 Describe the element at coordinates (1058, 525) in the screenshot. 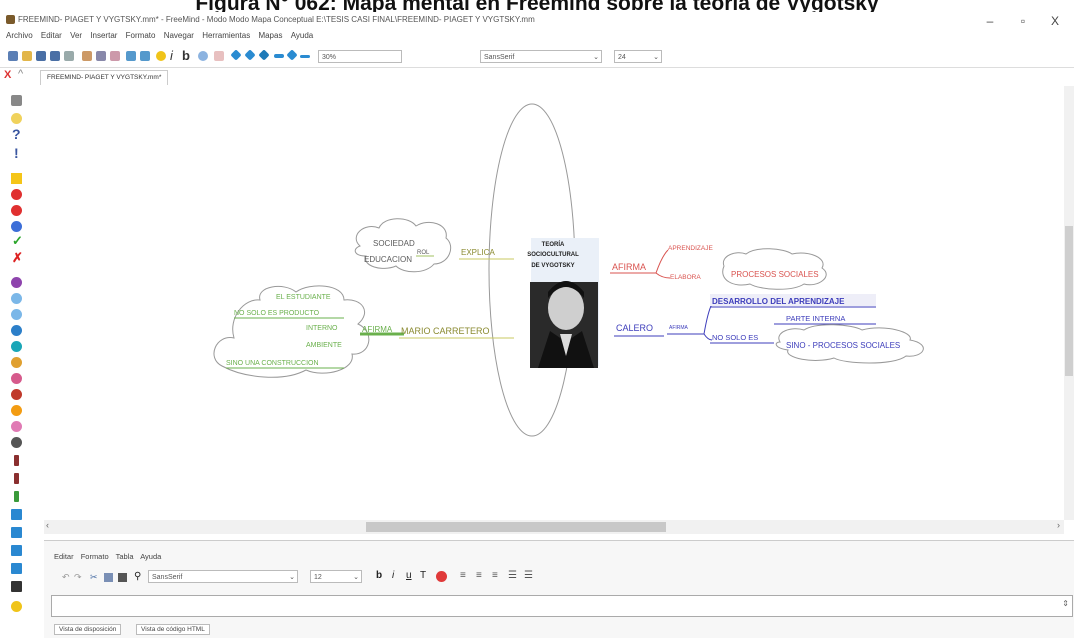

I see `scroll-right-icon: ›` at that location.